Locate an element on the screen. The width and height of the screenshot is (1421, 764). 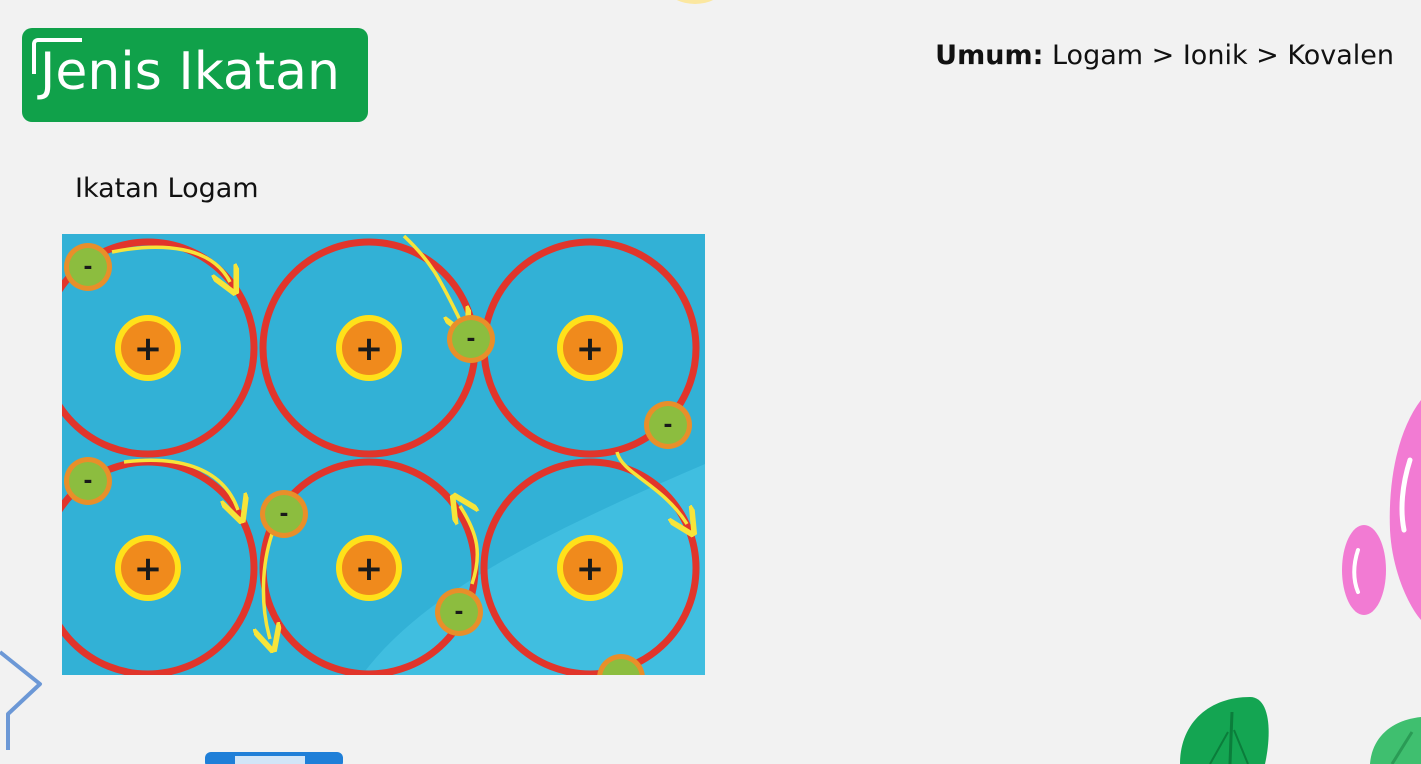
bond-strength-rule: Umum: Logam > Ionik > Kovalen is located at coordinates (1164, 55).